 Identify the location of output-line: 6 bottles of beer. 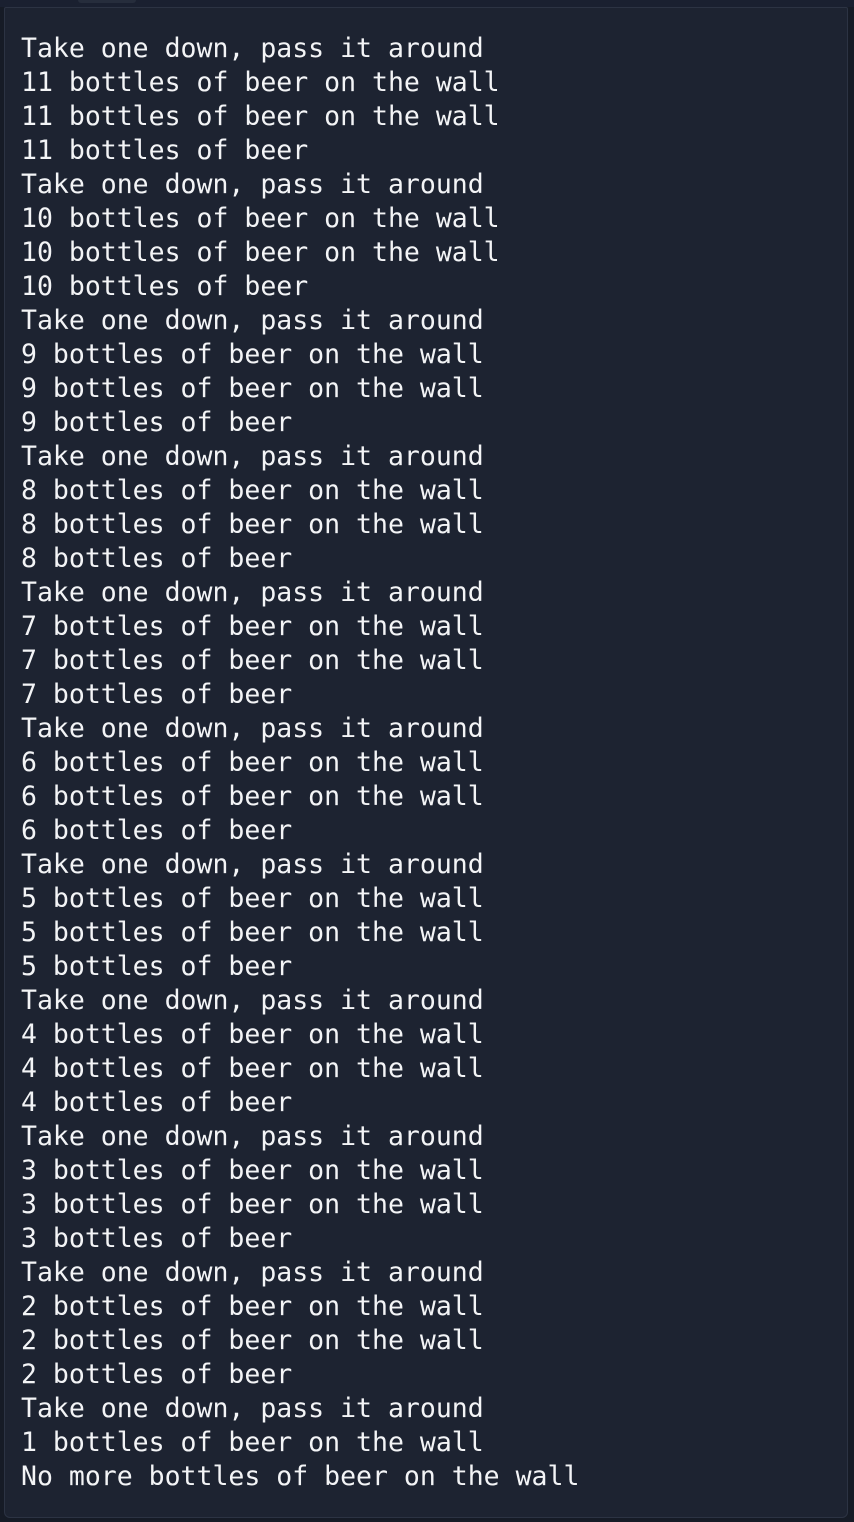
(157, 830).